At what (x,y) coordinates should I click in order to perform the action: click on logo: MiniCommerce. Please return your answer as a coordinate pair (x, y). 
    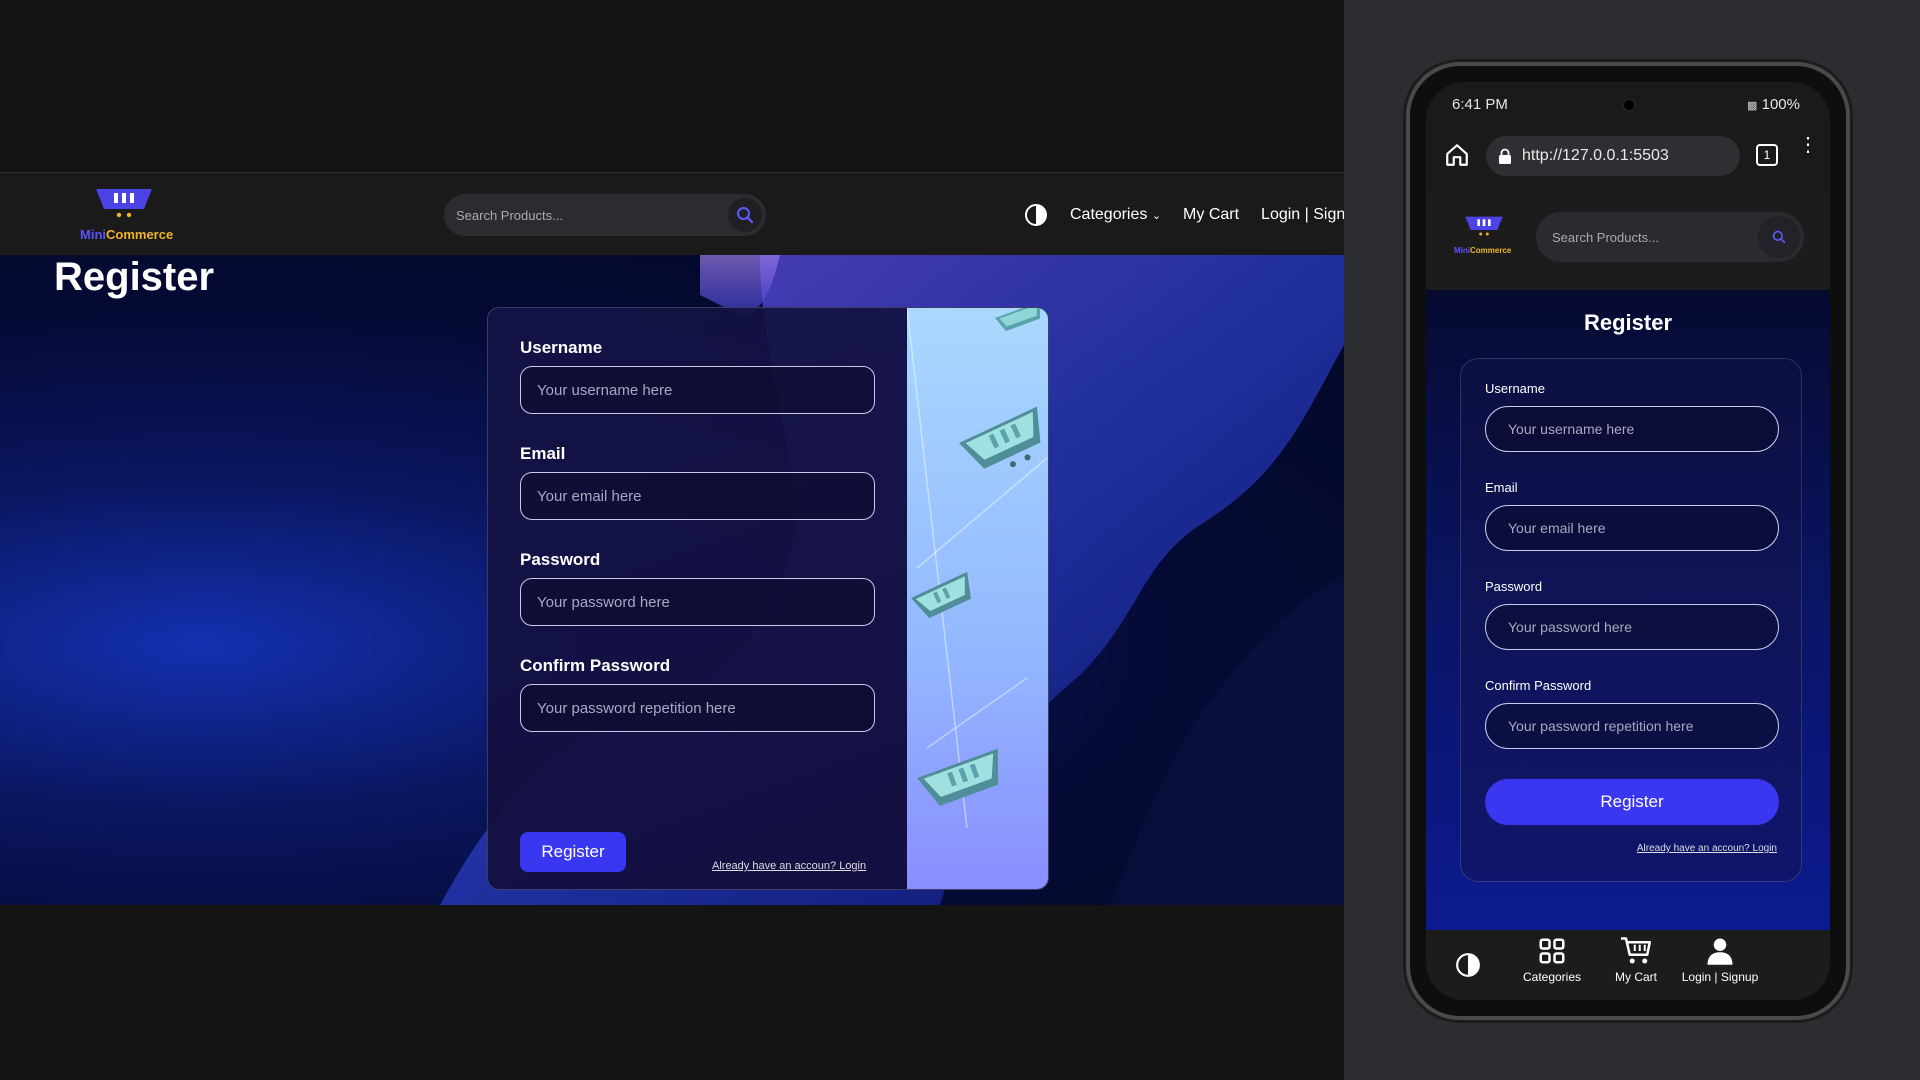
    Looking at the image, I should click on (126, 215).